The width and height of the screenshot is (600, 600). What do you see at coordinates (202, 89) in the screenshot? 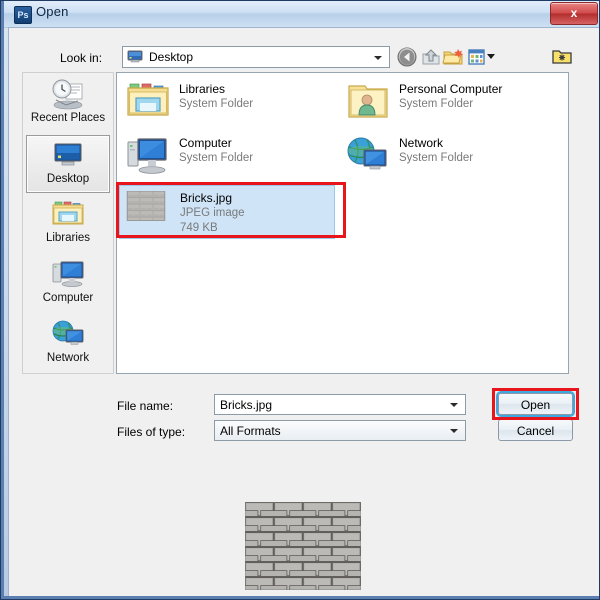
I see `file-name: Libraries` at bounding box center [202, 89].